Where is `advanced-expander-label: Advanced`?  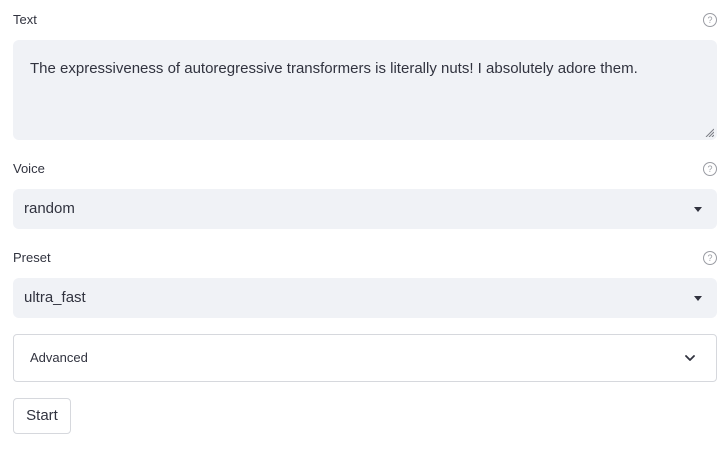 advanced-expander-label: Advanced is located at coordinates (59, 357).